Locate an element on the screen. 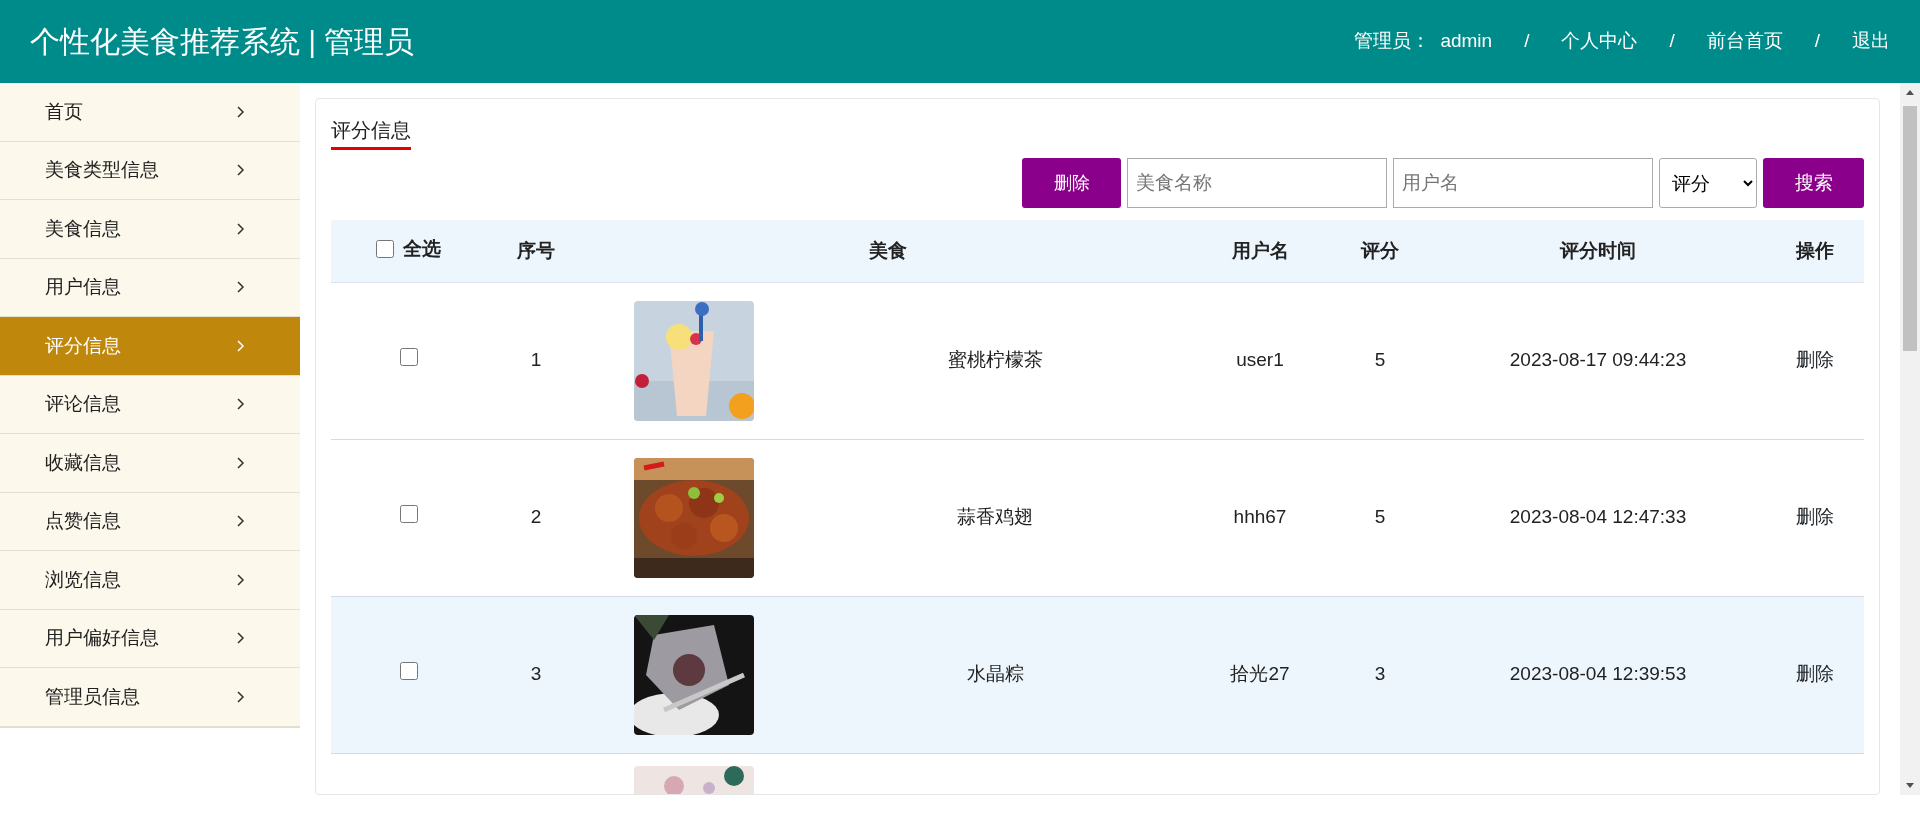 This screenshot has width=1920, height=824. sidebar-item: 首页 is located at coordinates (150, 112).